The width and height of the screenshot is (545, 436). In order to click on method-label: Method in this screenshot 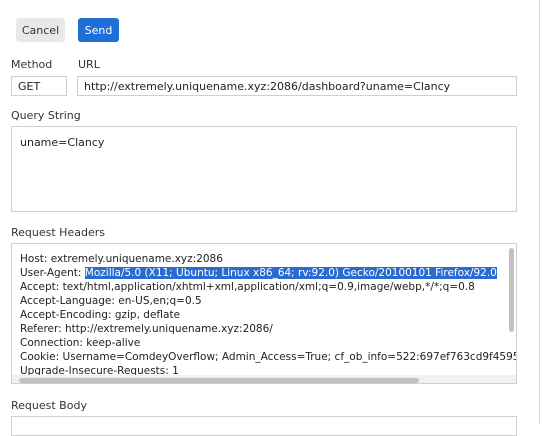, I will do `click(32, 64)`.